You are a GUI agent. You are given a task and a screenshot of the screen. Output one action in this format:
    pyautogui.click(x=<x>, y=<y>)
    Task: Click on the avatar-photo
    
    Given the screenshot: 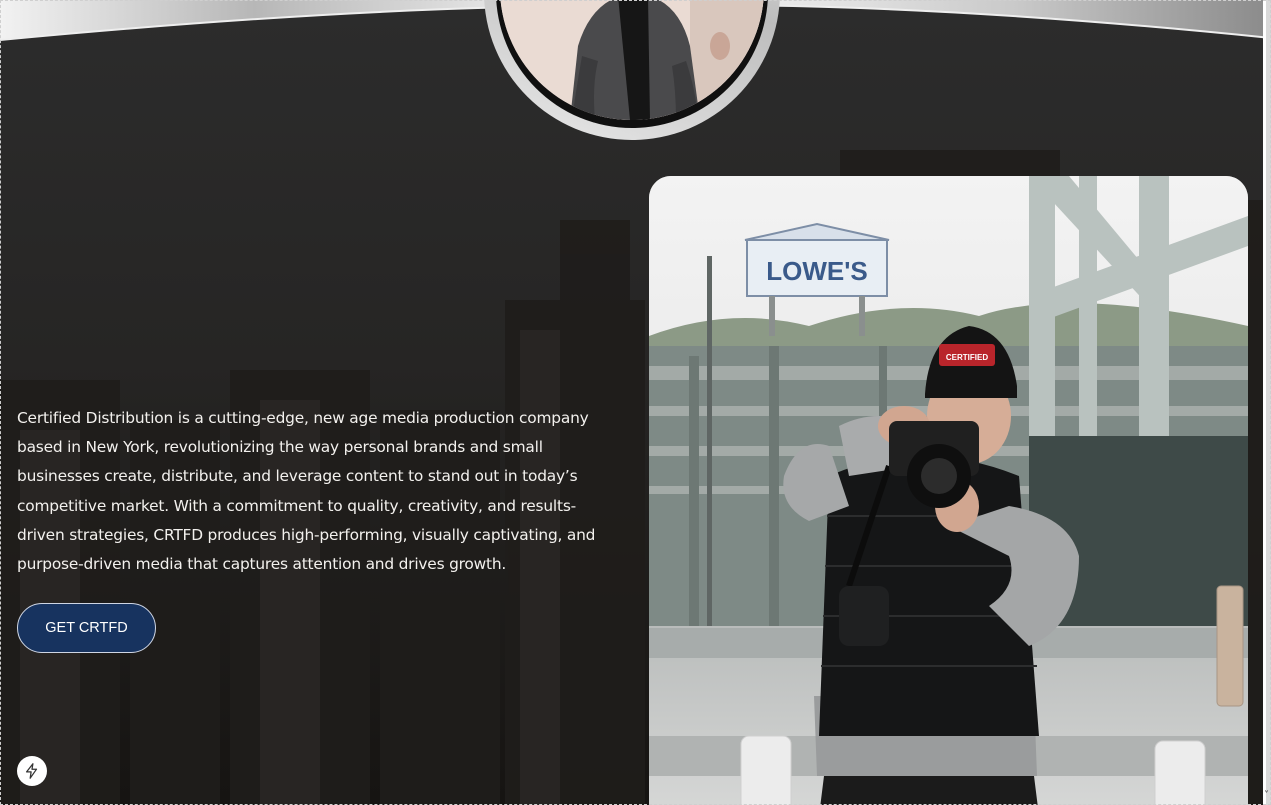 What is the action you would take?
    pyautogui.click(x=632, y=60)
    